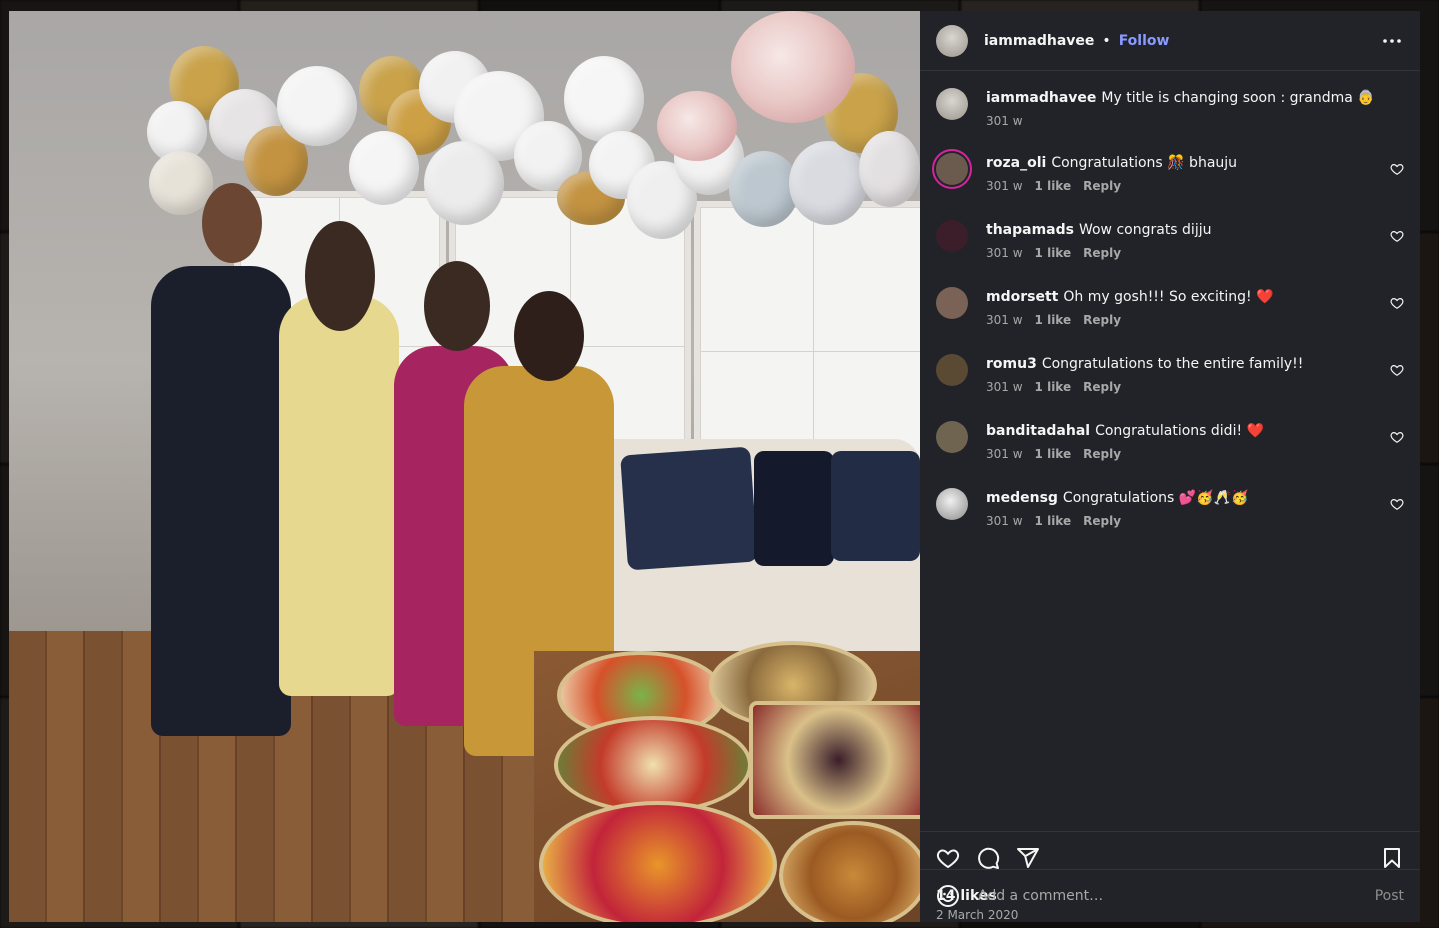 The height and width of the screenshot is (928, 1439). What do you see at coordinates (1028, 858) in the screenshot?
I see `paper-plane-icon` at bounding box center [1028, 858].